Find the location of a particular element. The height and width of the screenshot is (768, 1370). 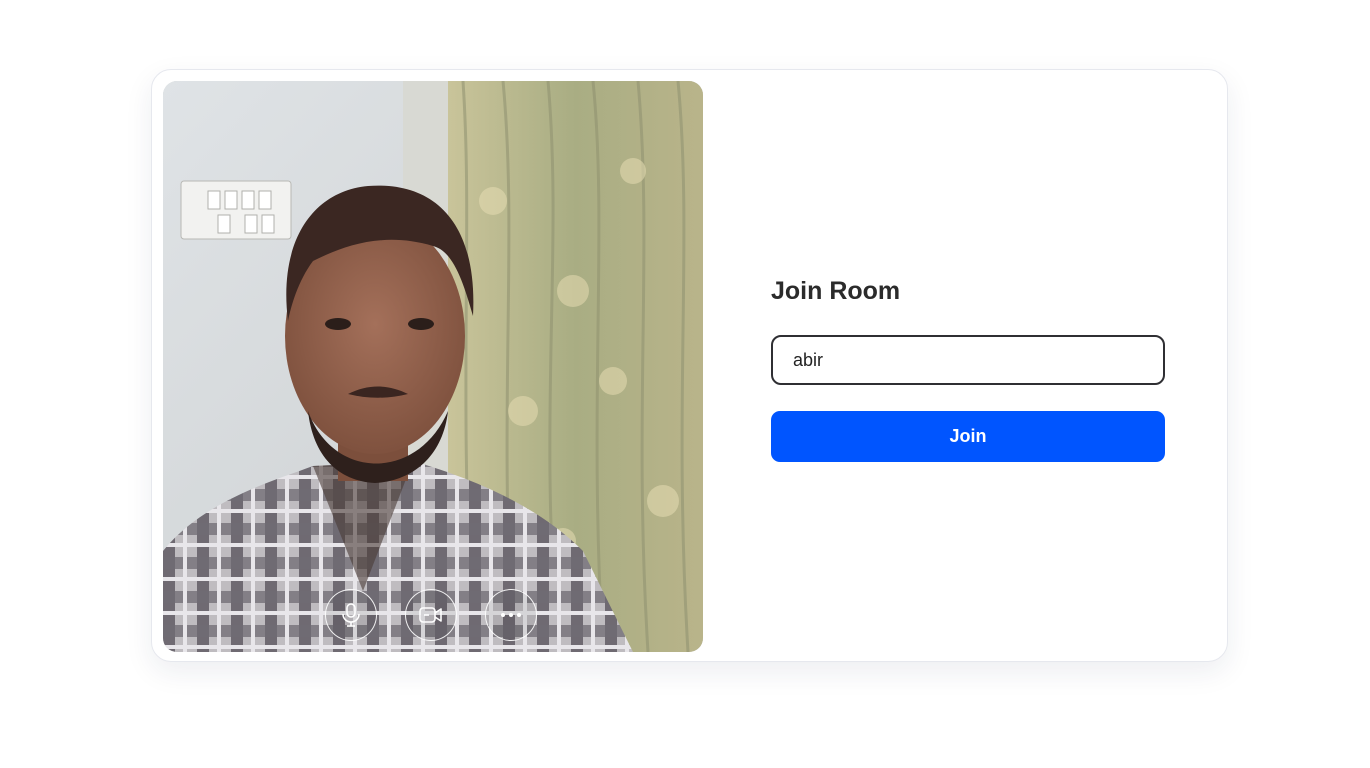

microphone-icon is located at coordinates (351, 615).